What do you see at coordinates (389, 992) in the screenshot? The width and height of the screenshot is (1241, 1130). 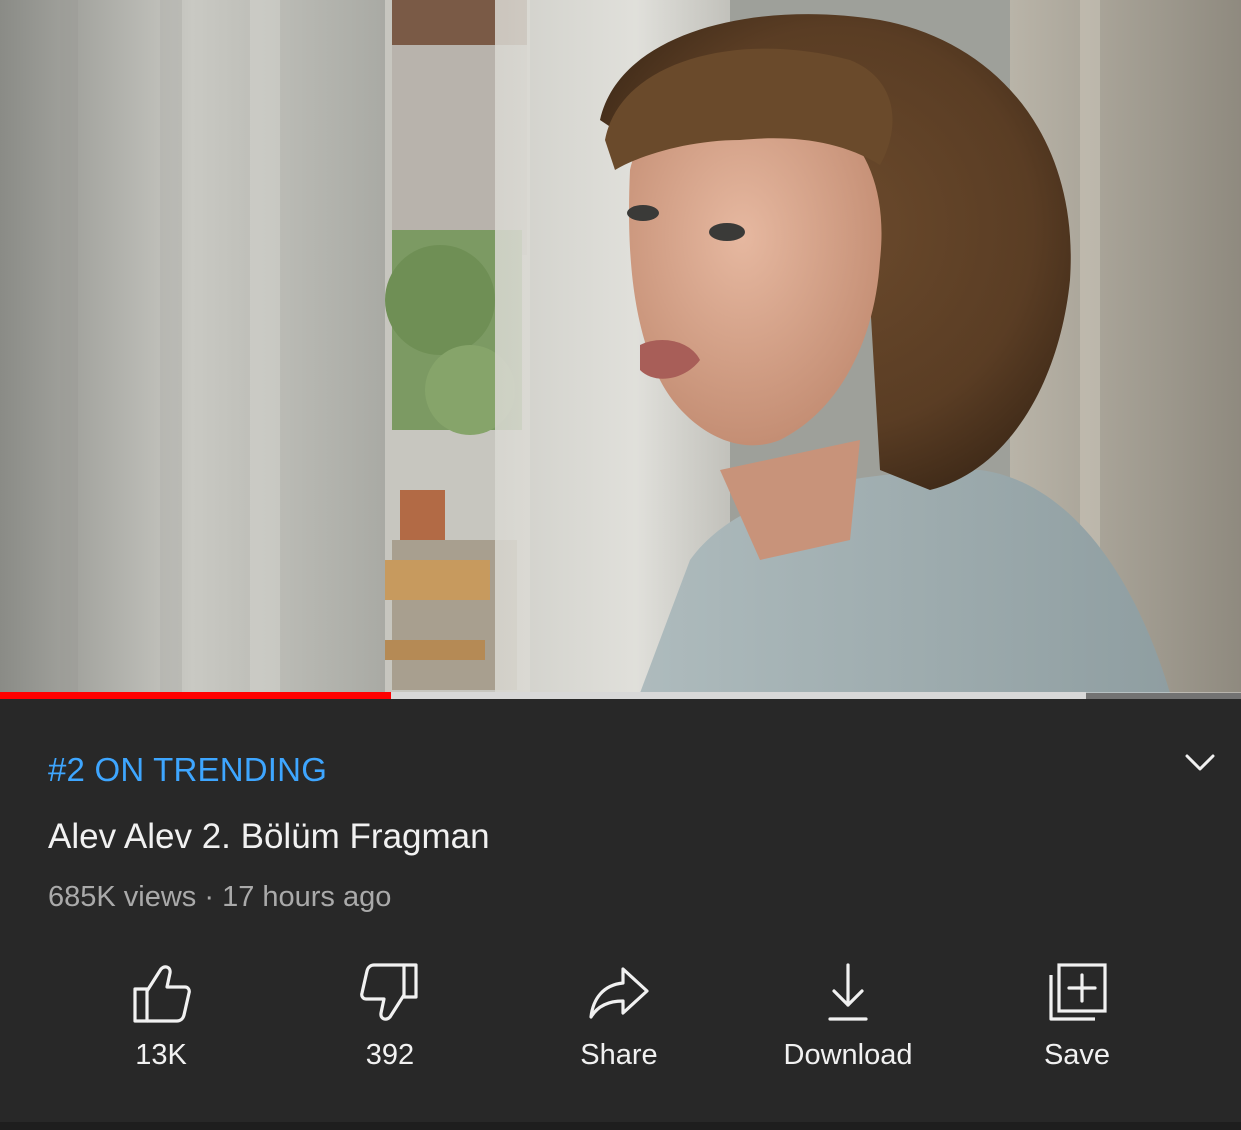 I see `thumbs-down-icon` at bounding box center [389, 992].